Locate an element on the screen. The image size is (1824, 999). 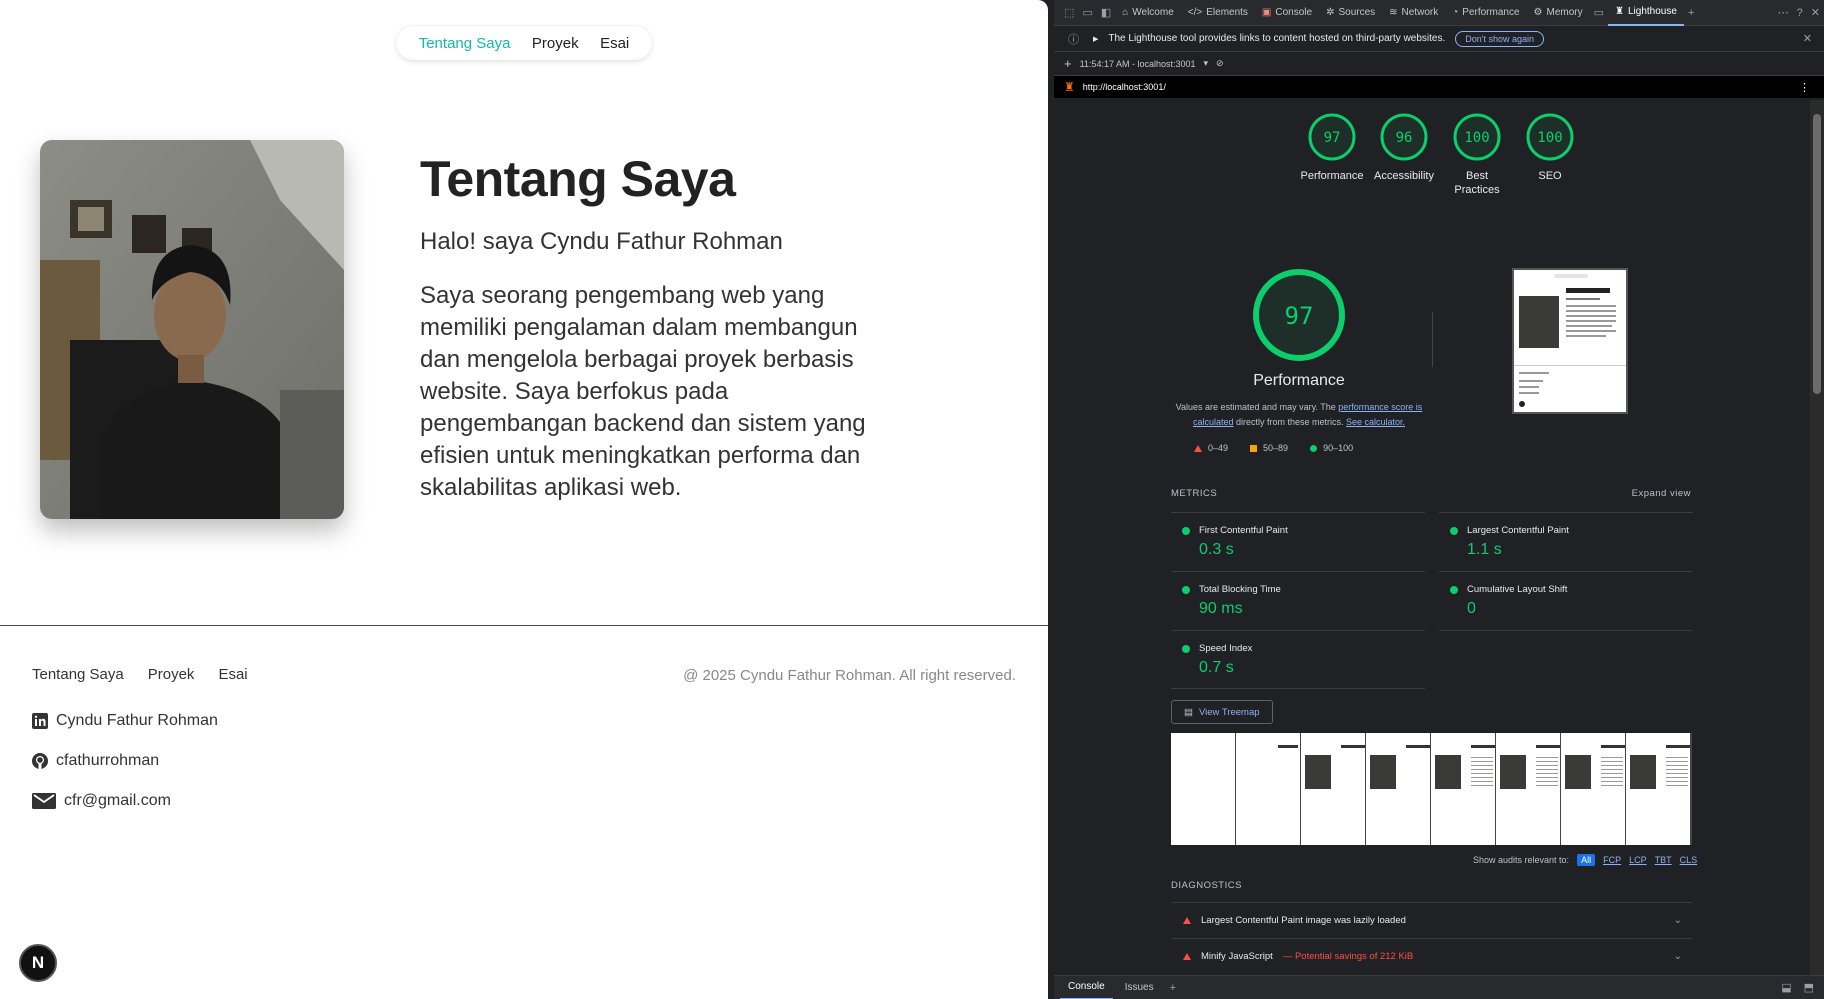
bio-line: dan mengelola berbagai proyek berbasis is located at coordinates (637, 359).